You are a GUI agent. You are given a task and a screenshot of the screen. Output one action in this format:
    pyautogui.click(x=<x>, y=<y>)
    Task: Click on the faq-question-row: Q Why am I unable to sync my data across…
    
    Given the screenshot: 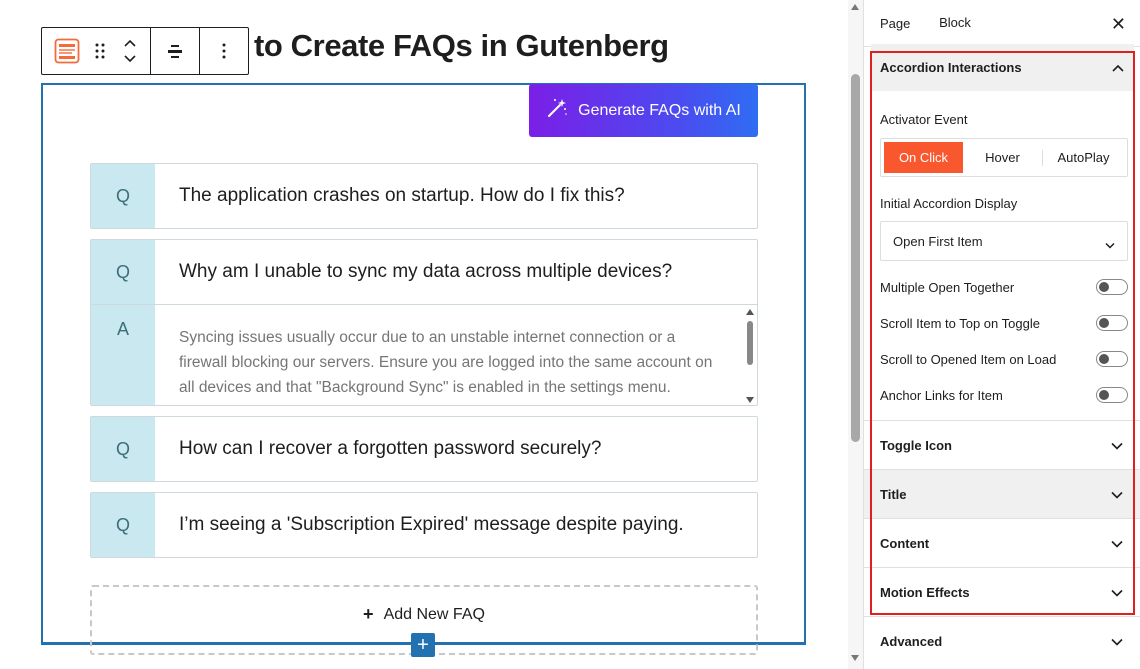 What is the action you would take?
    pyautogui.click(x=424, y=272)
    